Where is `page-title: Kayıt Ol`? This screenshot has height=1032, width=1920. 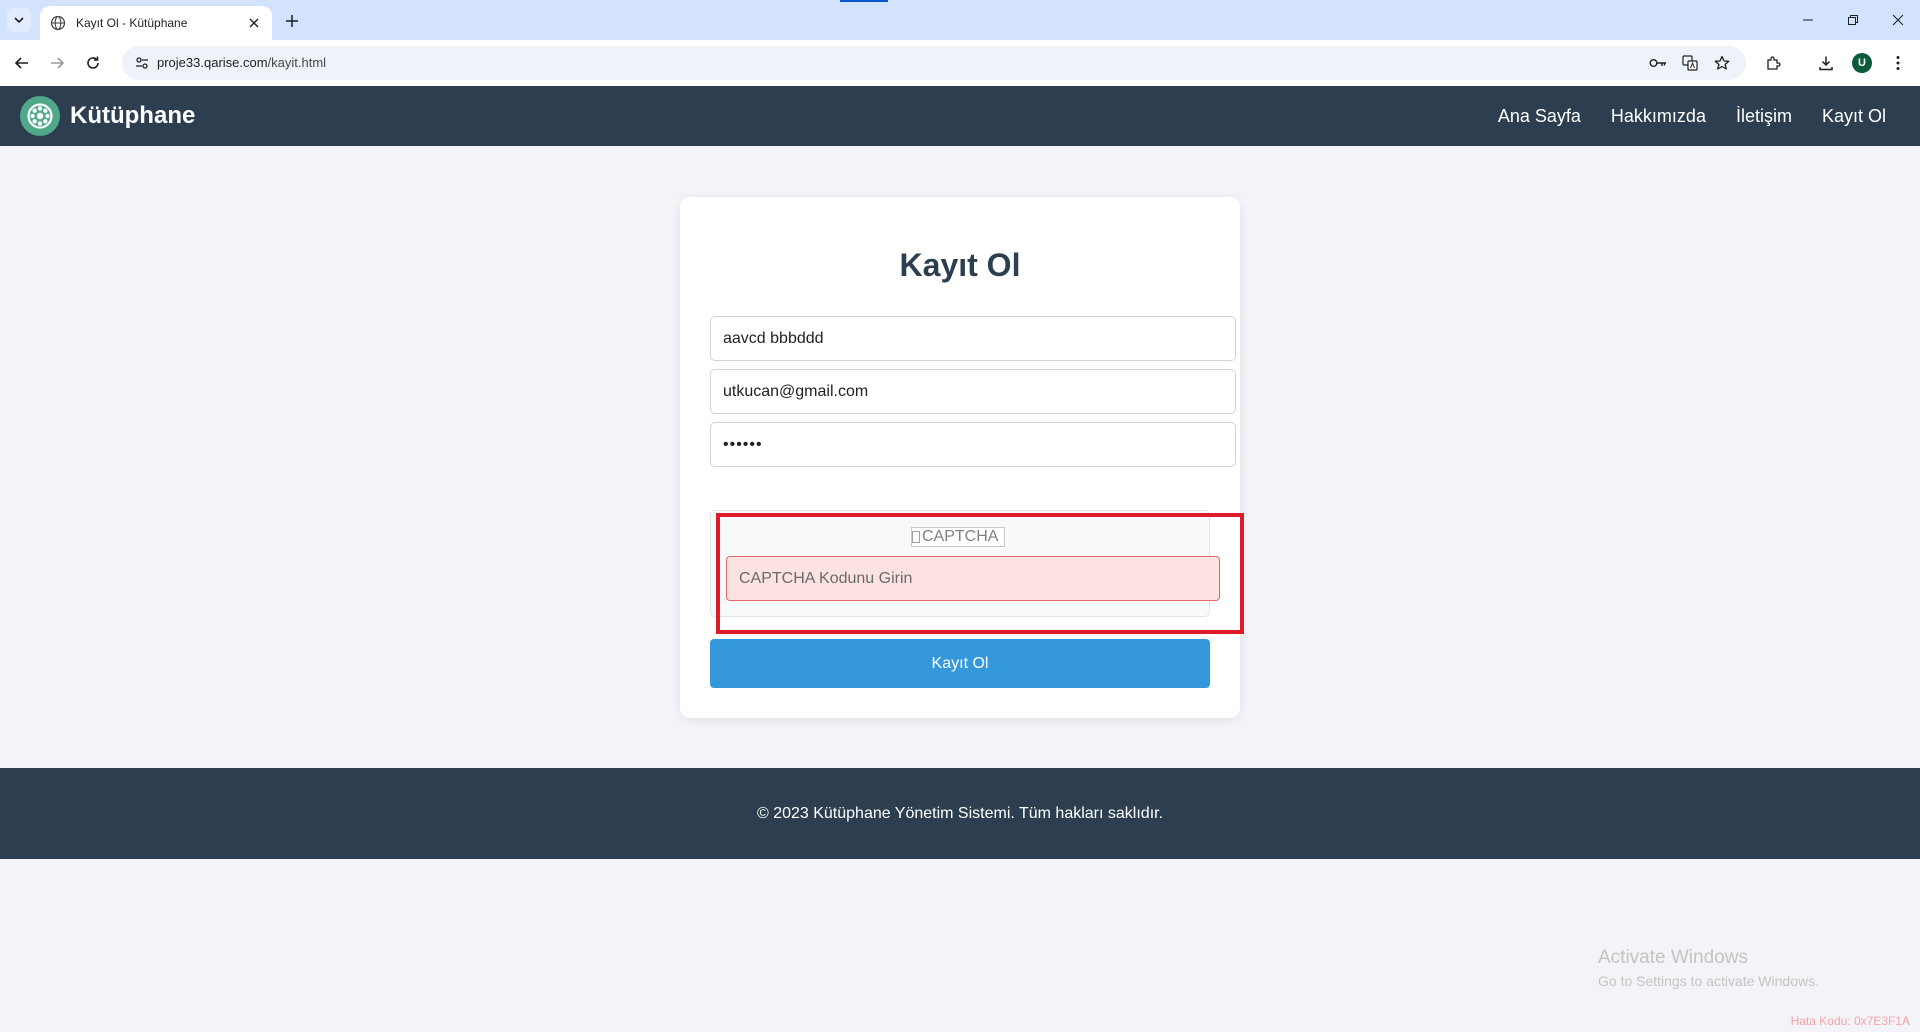 page-title: Kayıt Ol is located at coordinates (960, 265).